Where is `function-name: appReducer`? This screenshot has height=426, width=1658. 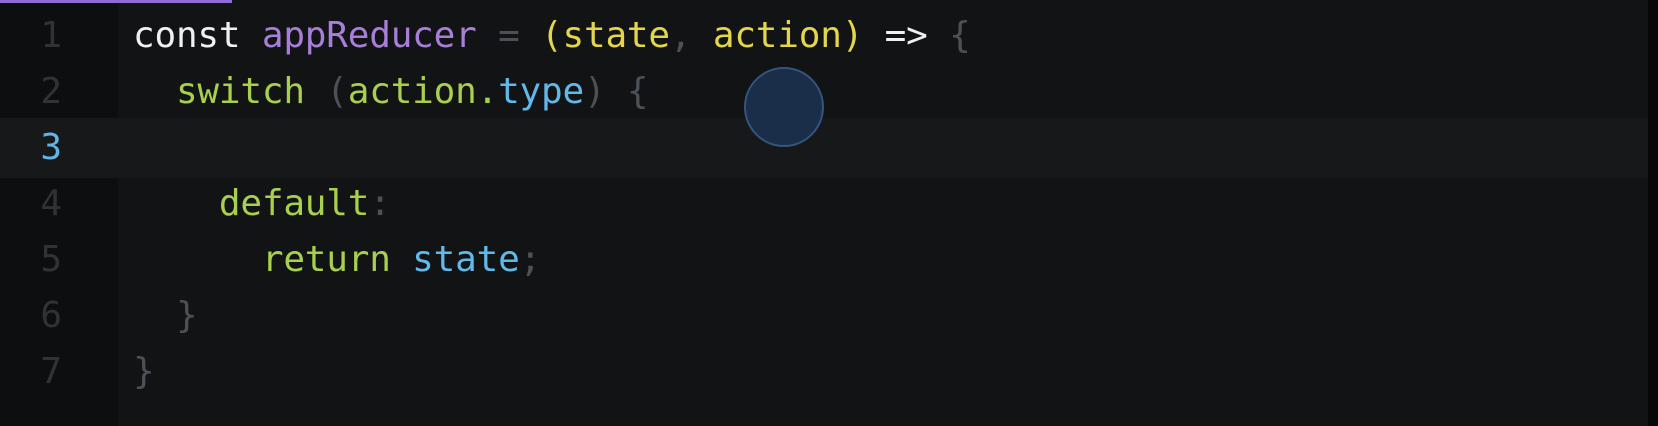
function-name: appReducer is located at coordinates (369, 35).